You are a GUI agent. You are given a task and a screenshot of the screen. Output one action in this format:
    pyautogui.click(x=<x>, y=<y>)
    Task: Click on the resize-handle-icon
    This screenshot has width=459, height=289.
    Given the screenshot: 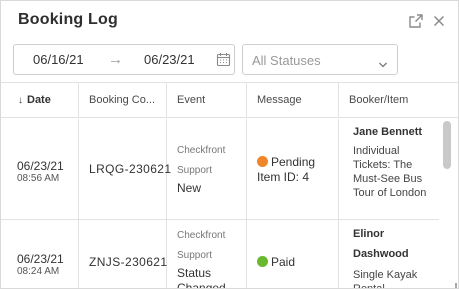 What is the action you would take?
    pyautogui.click(x=452, y=282)
    